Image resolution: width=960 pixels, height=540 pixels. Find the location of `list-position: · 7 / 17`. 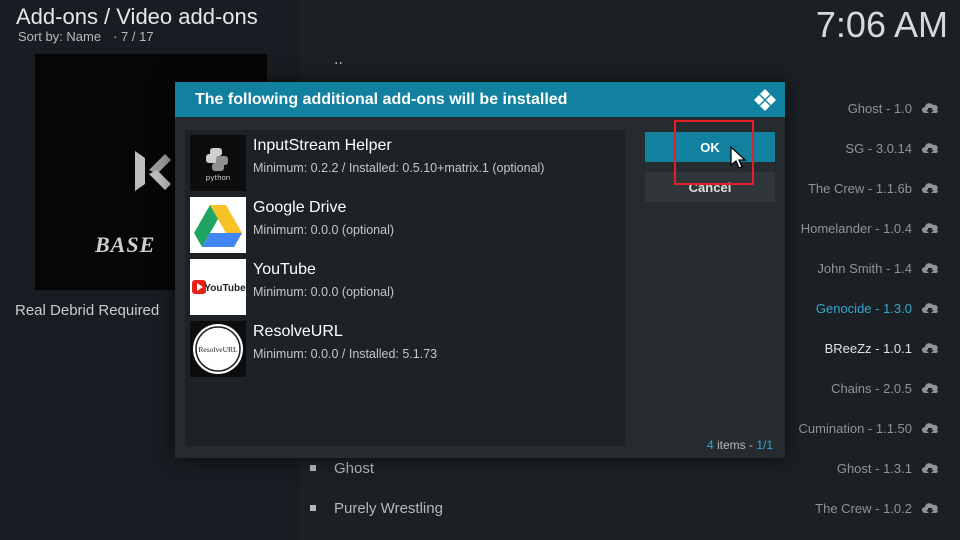

list-position: · 7 / 17 is located at coordinates (133, 36).